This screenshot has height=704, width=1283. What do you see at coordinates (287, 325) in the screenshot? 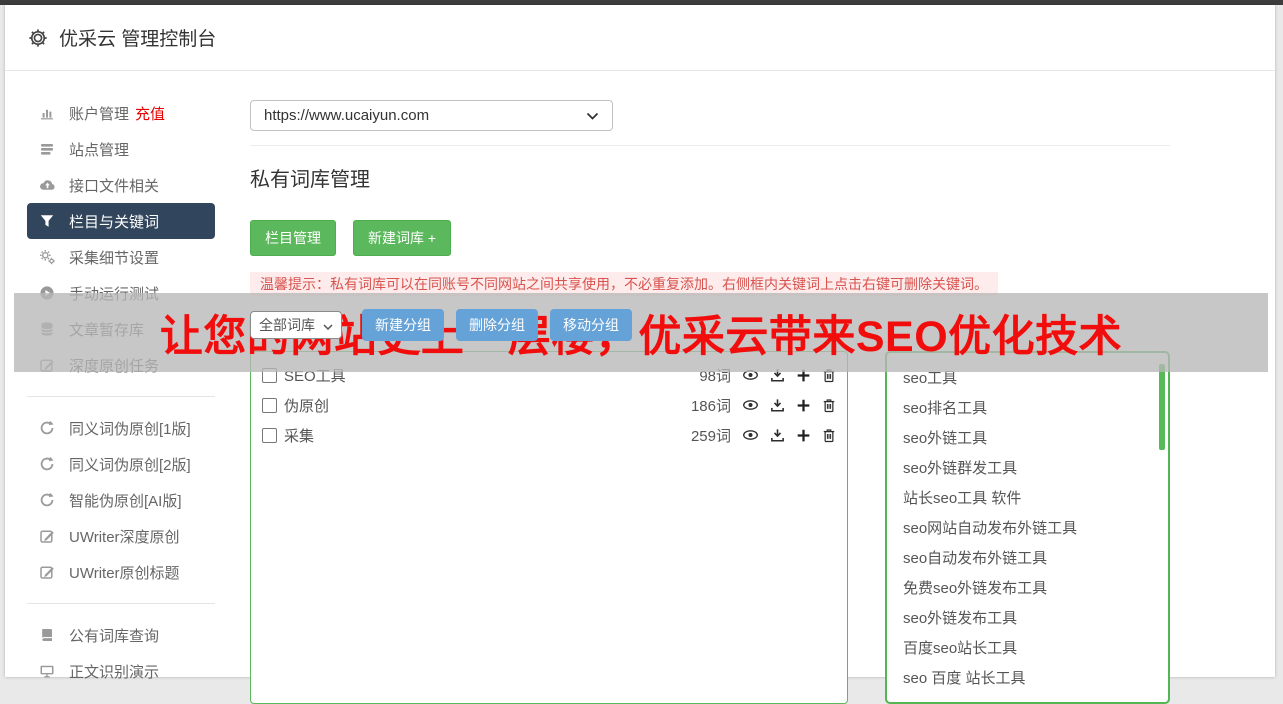
I see `group-filter-value: 全部词库` at bounding box center [287, 325].